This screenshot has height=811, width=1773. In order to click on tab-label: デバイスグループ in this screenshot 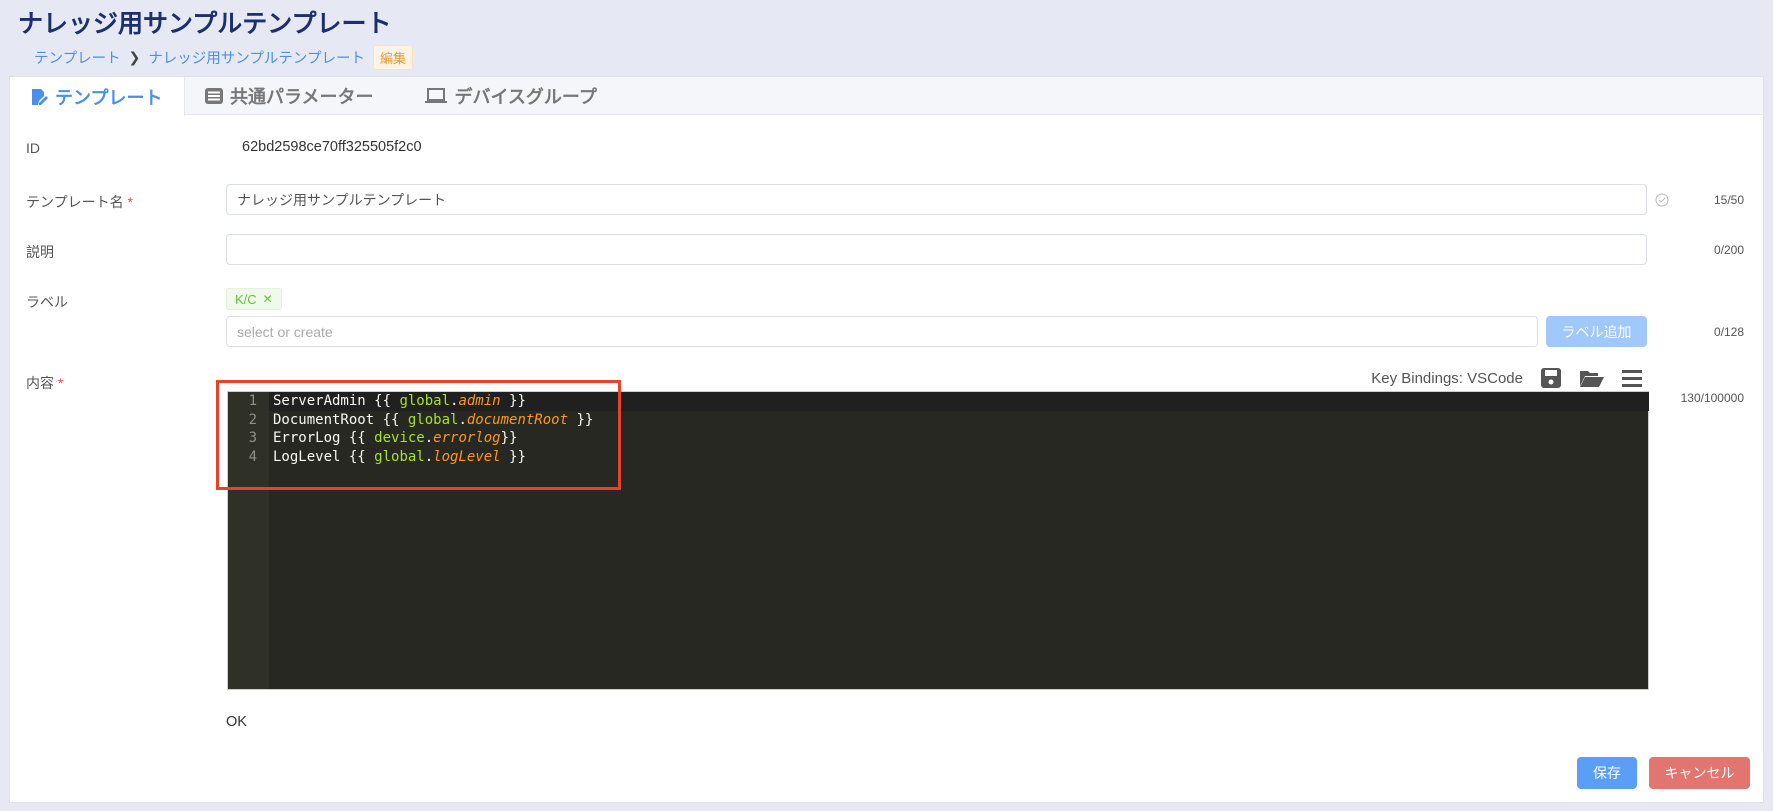, I will do `click(525, 97)`.